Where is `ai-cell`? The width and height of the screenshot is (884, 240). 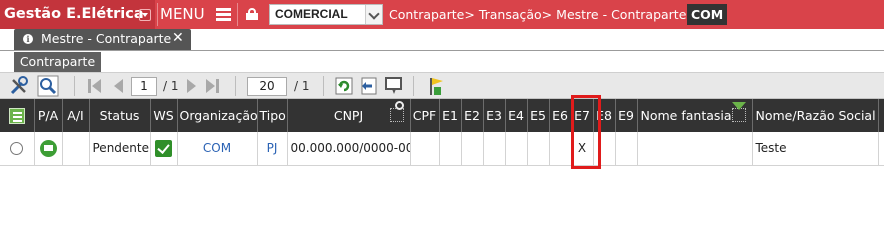 ai-cell is located at coordinates (76, 149).